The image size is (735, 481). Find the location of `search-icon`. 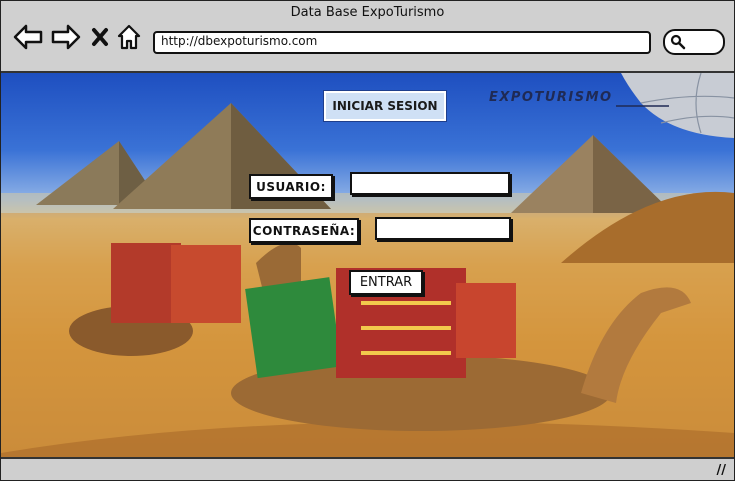

search-icon is located at coordinates (678, 42).